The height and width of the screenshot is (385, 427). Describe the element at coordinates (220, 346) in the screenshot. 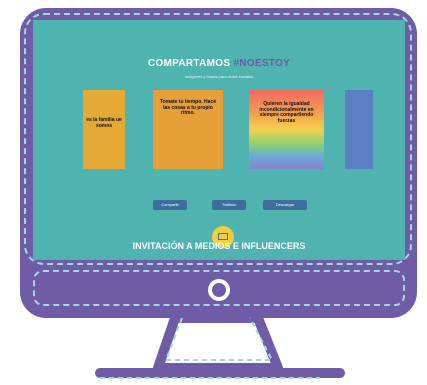

I see `monitor-stand` at that location.